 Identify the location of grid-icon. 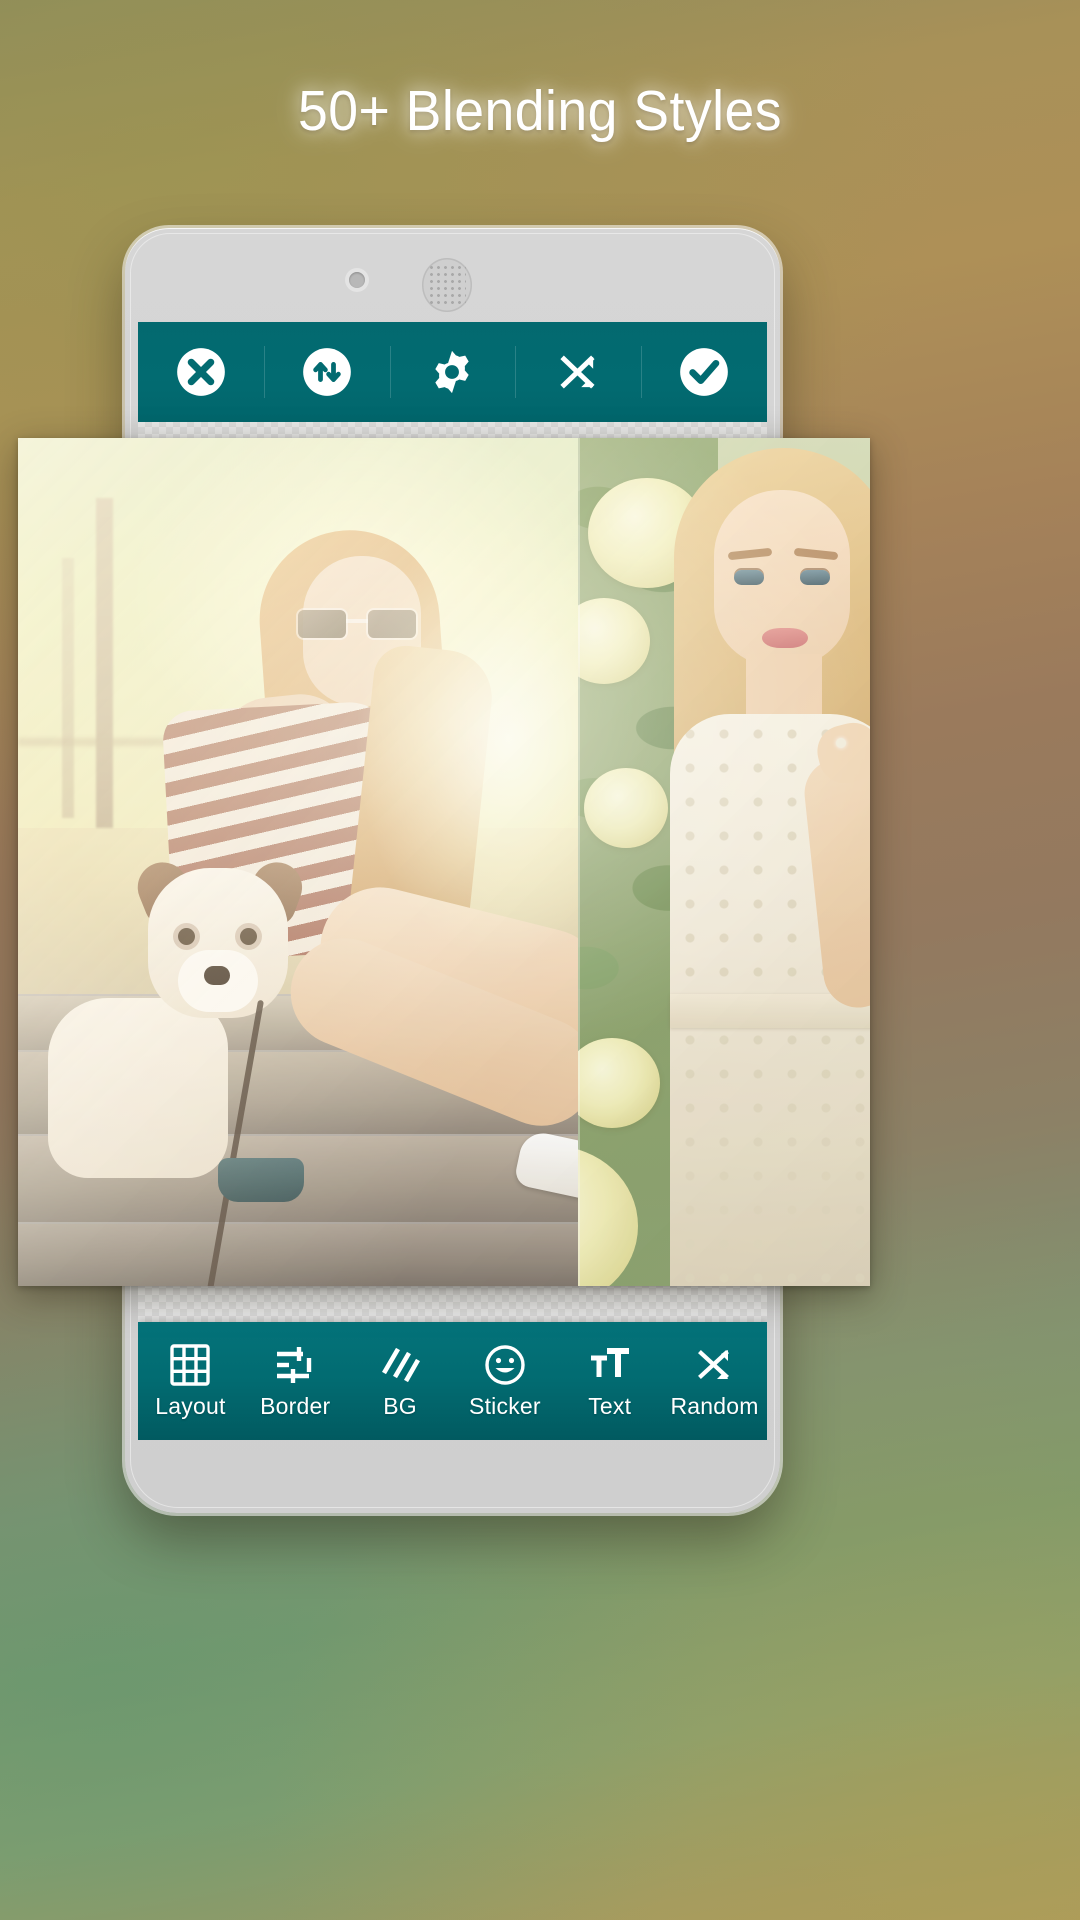
(190, 1364).